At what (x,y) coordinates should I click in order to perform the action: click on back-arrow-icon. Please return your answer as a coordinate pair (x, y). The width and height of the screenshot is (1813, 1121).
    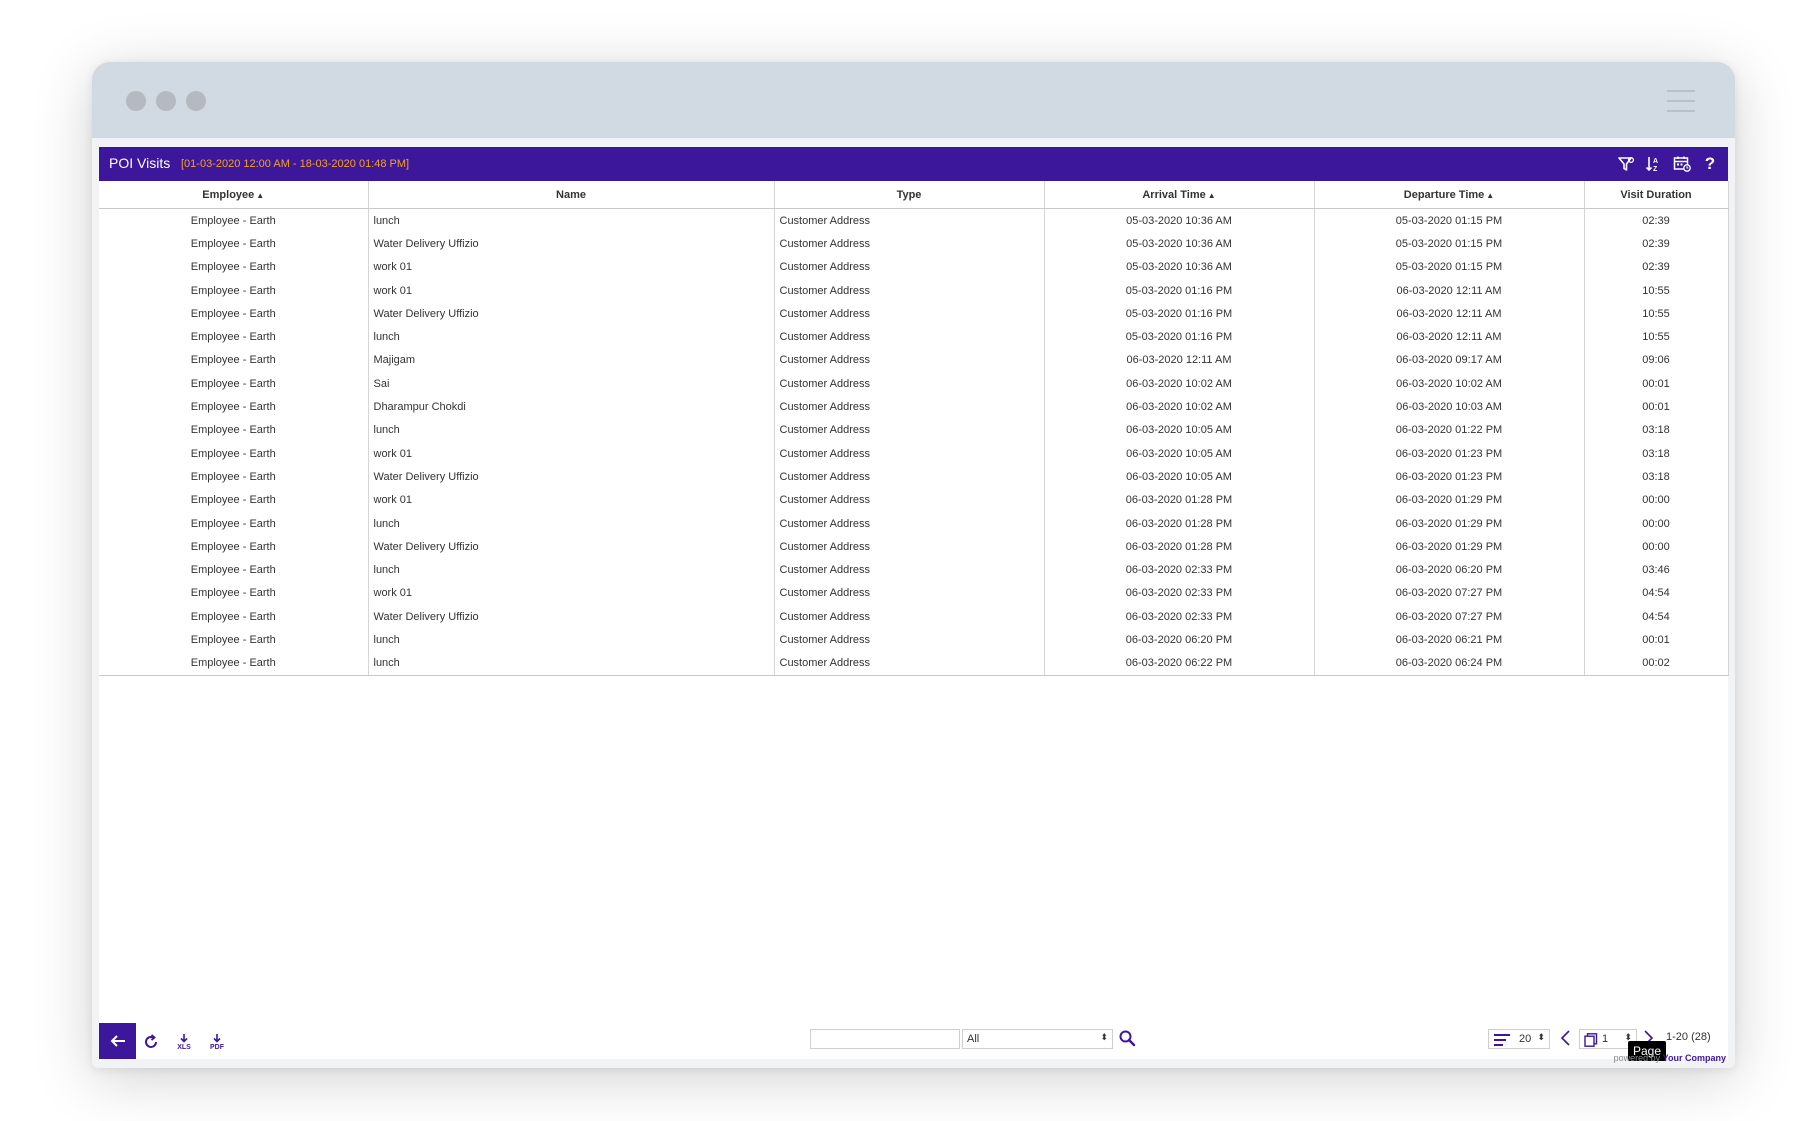
    Looking at the image, I should click on (117, 1041).